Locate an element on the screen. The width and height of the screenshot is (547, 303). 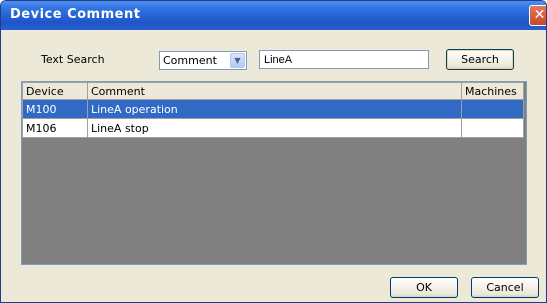
table-header-row: Device Comment Machines is located at coordinates (273, 91).